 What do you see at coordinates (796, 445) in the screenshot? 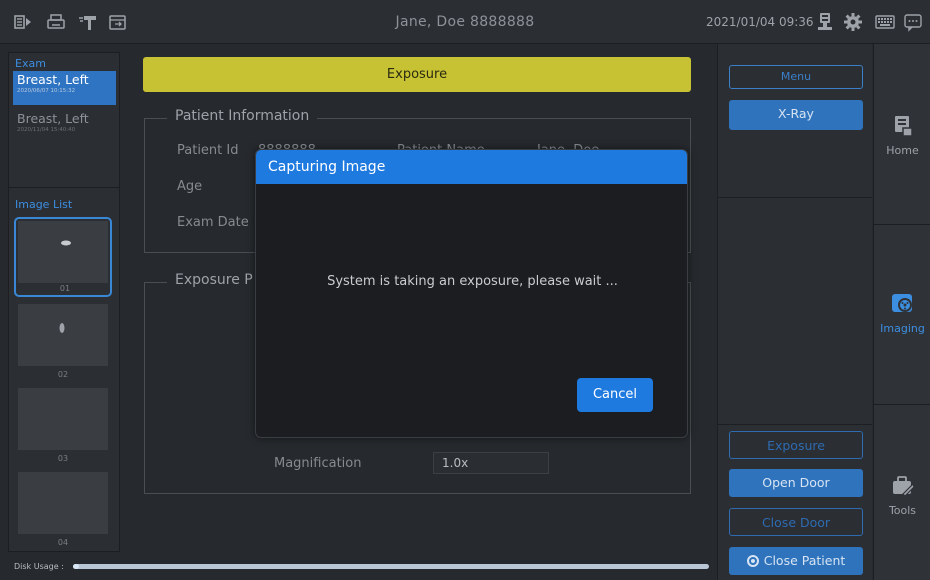
I see `exposure-button: Exposure` at bounding box center [796, 445].